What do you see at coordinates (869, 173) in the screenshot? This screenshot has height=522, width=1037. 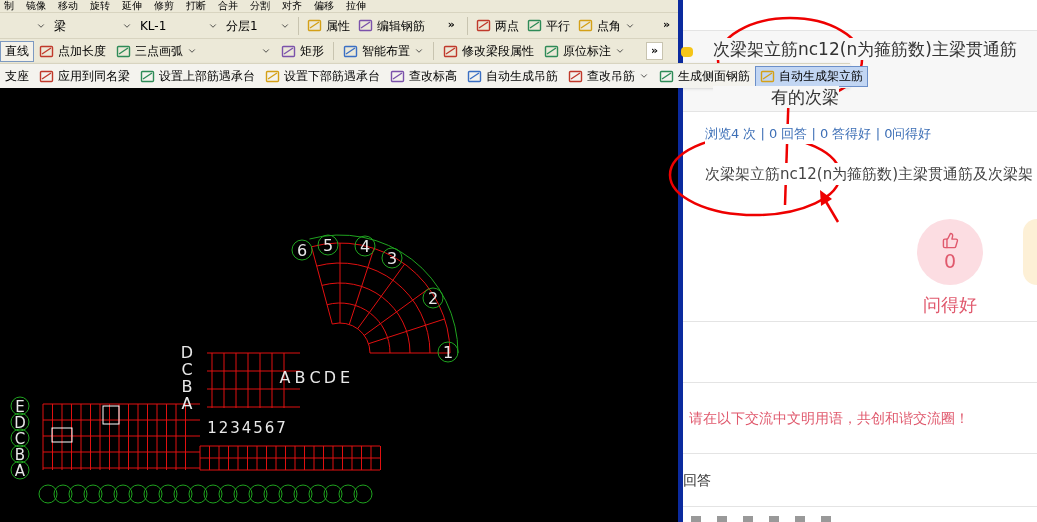 I see `question-body: 次梁架立筋nc12(n为箍筋数)主梁贯通筋及次梁架` at bounding box center [869, 173].